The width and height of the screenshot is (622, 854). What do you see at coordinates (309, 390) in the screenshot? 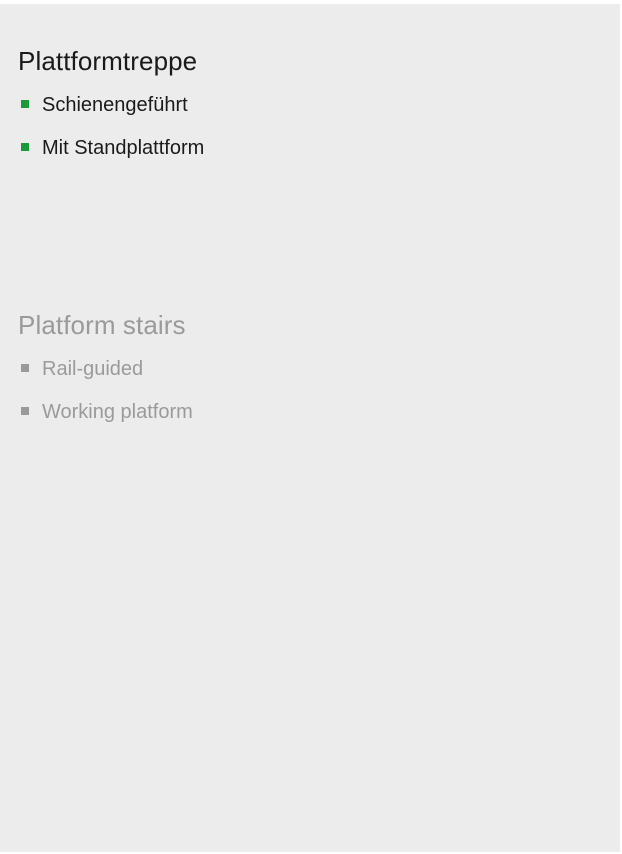
I see `english-feature-list: Rail-guided Working platform` at bounding box center [309, 390].